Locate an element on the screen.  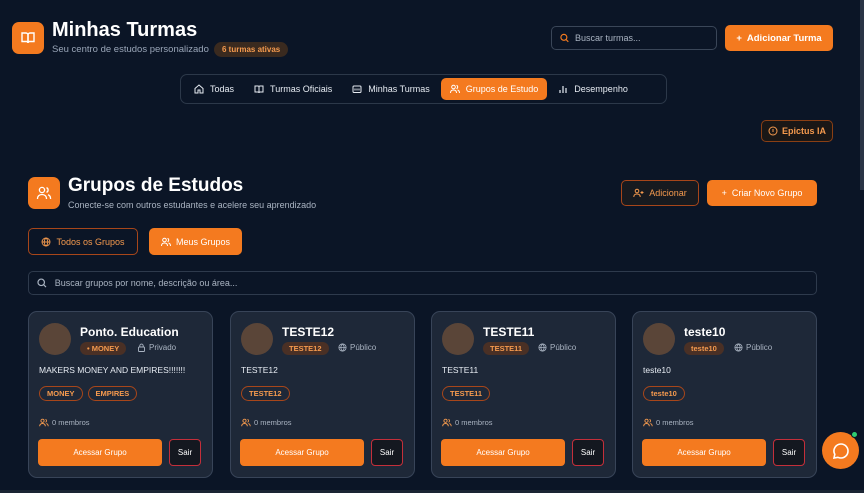
category-badge: TESTE11 is located at coordinates (506, 348).